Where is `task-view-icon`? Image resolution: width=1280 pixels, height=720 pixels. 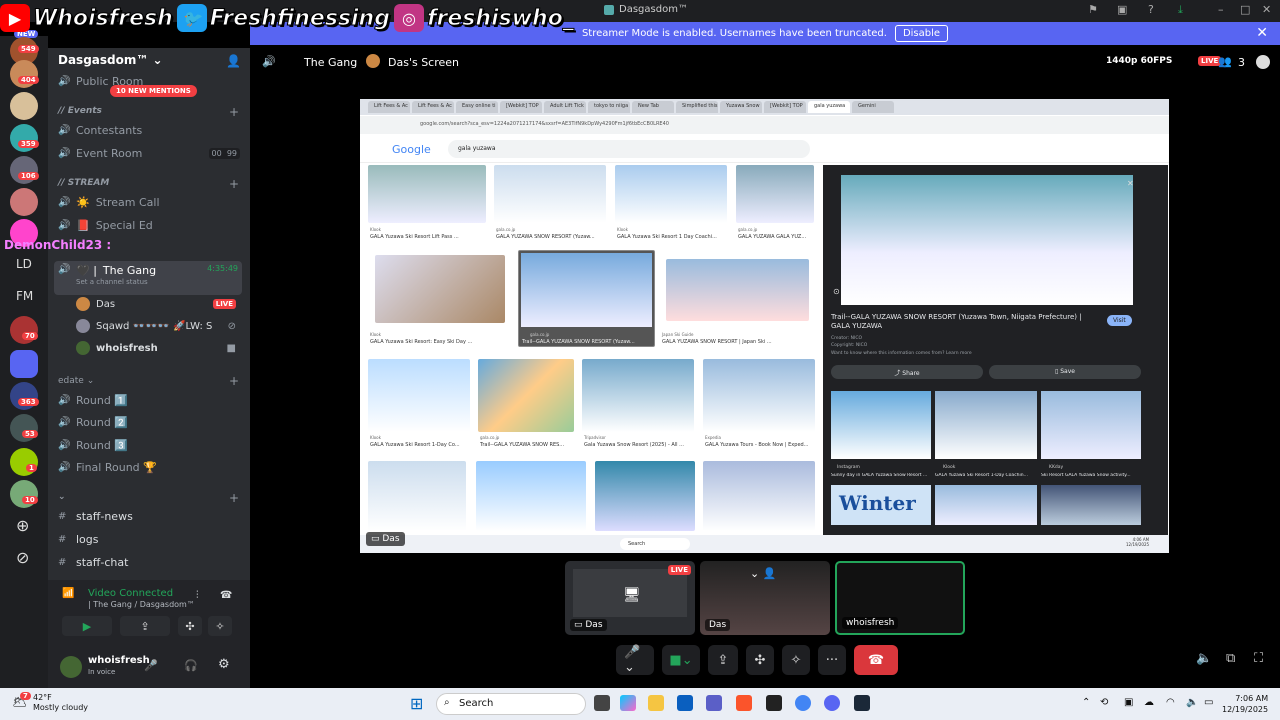
task-view-icon is located at coordinates (602, 703).